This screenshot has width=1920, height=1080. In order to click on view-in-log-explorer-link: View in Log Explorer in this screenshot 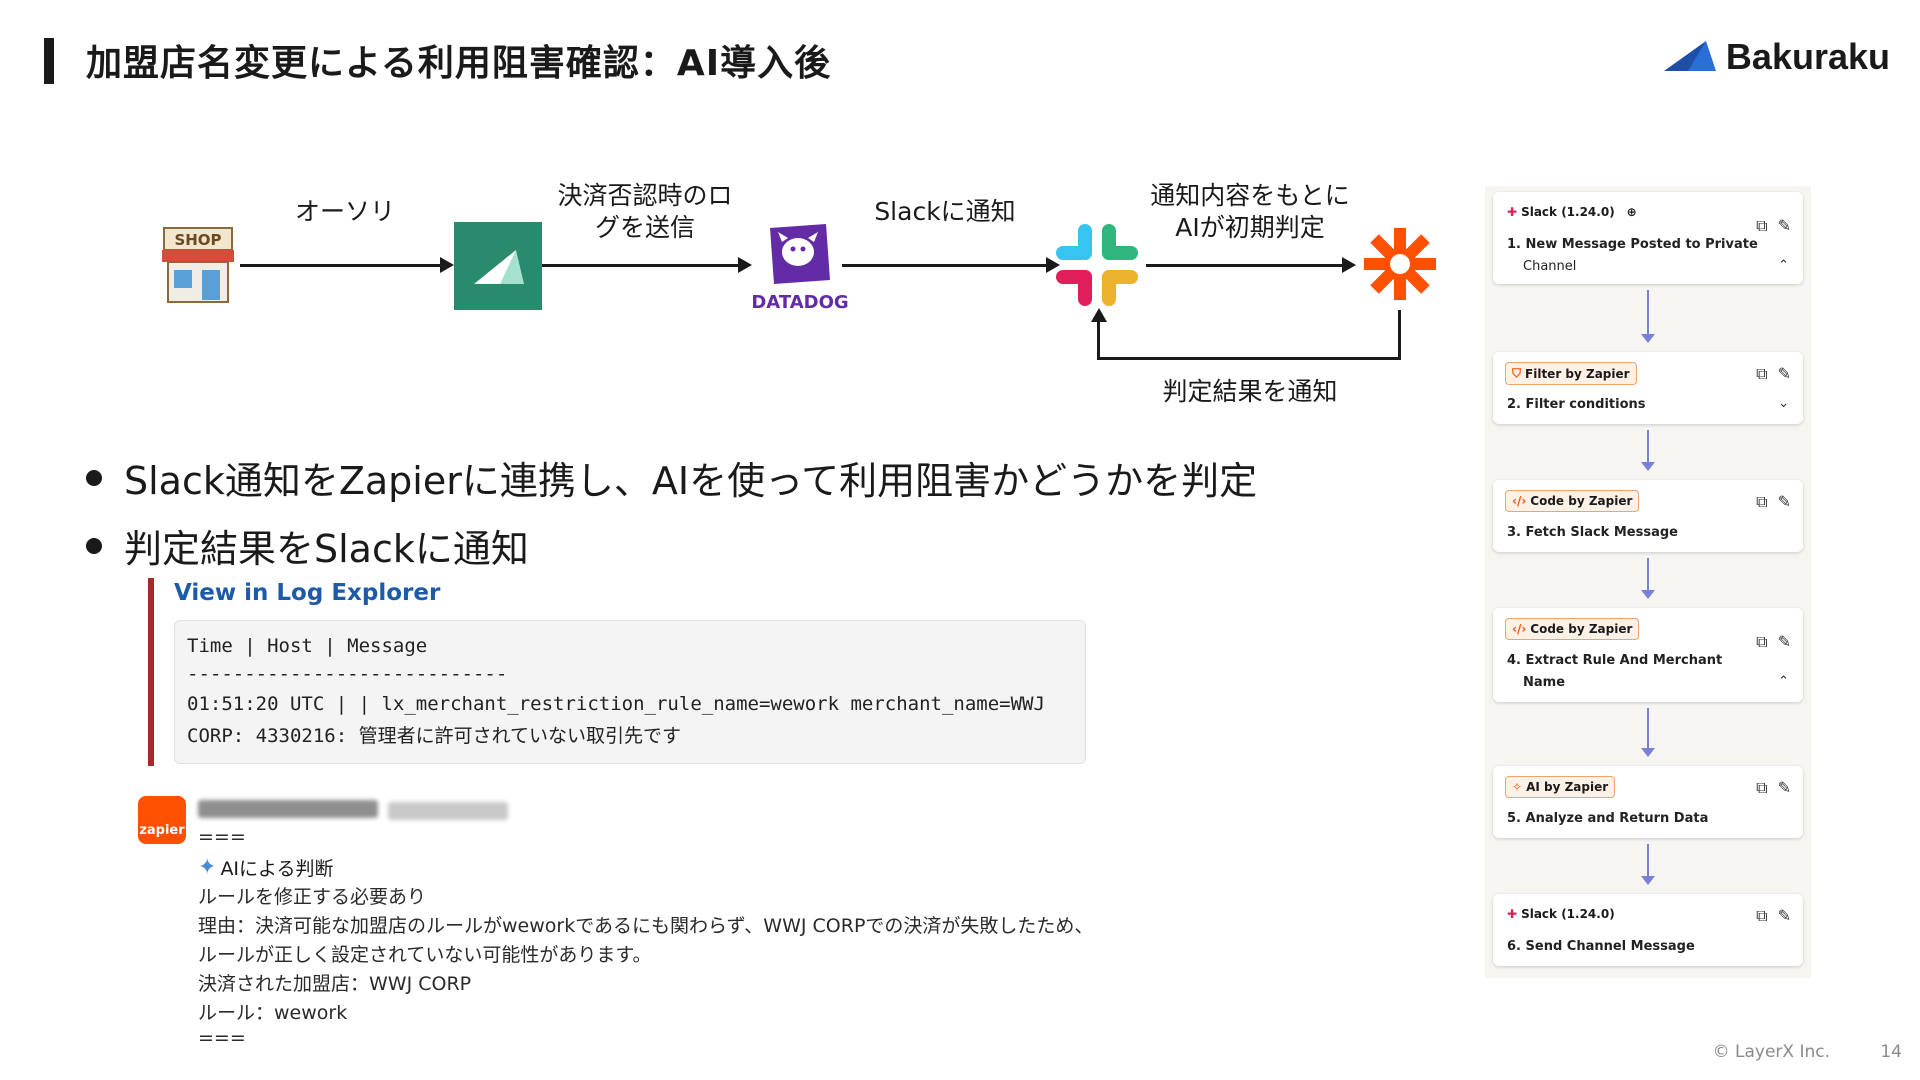, I will do `click(307, 593)`.